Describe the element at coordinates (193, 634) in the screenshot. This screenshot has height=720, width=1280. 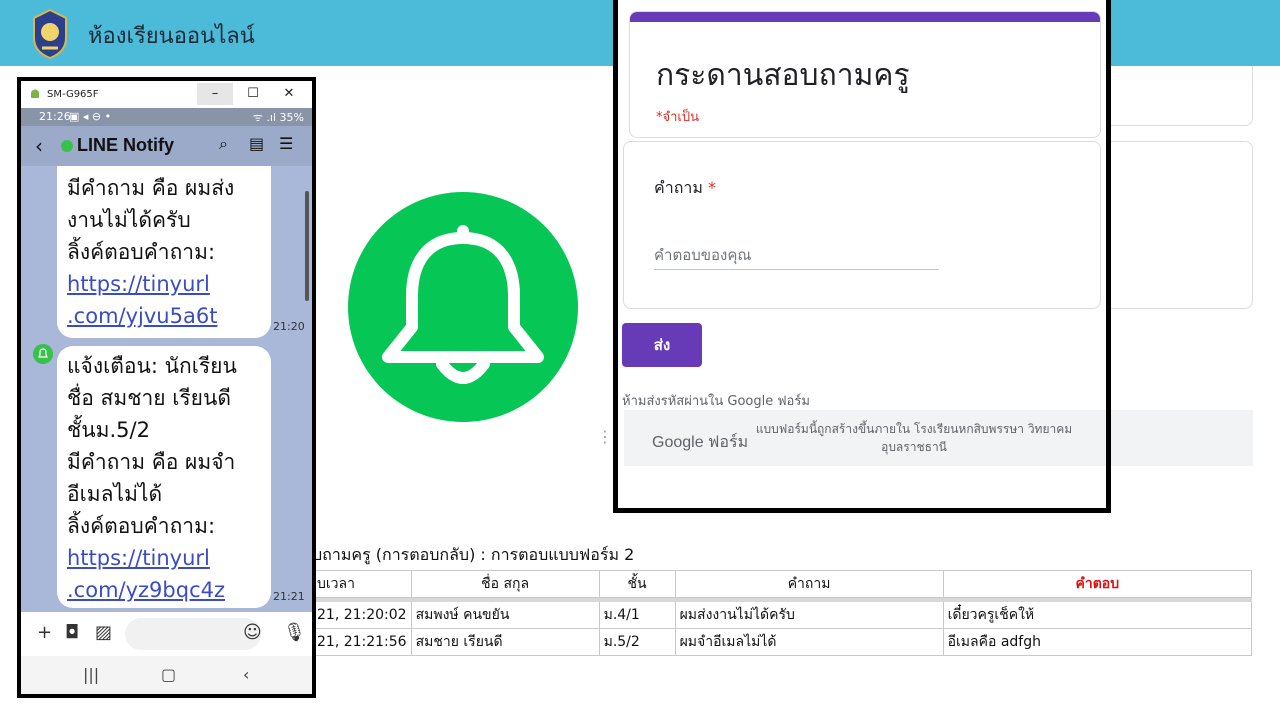
I see `message-input` at that location.